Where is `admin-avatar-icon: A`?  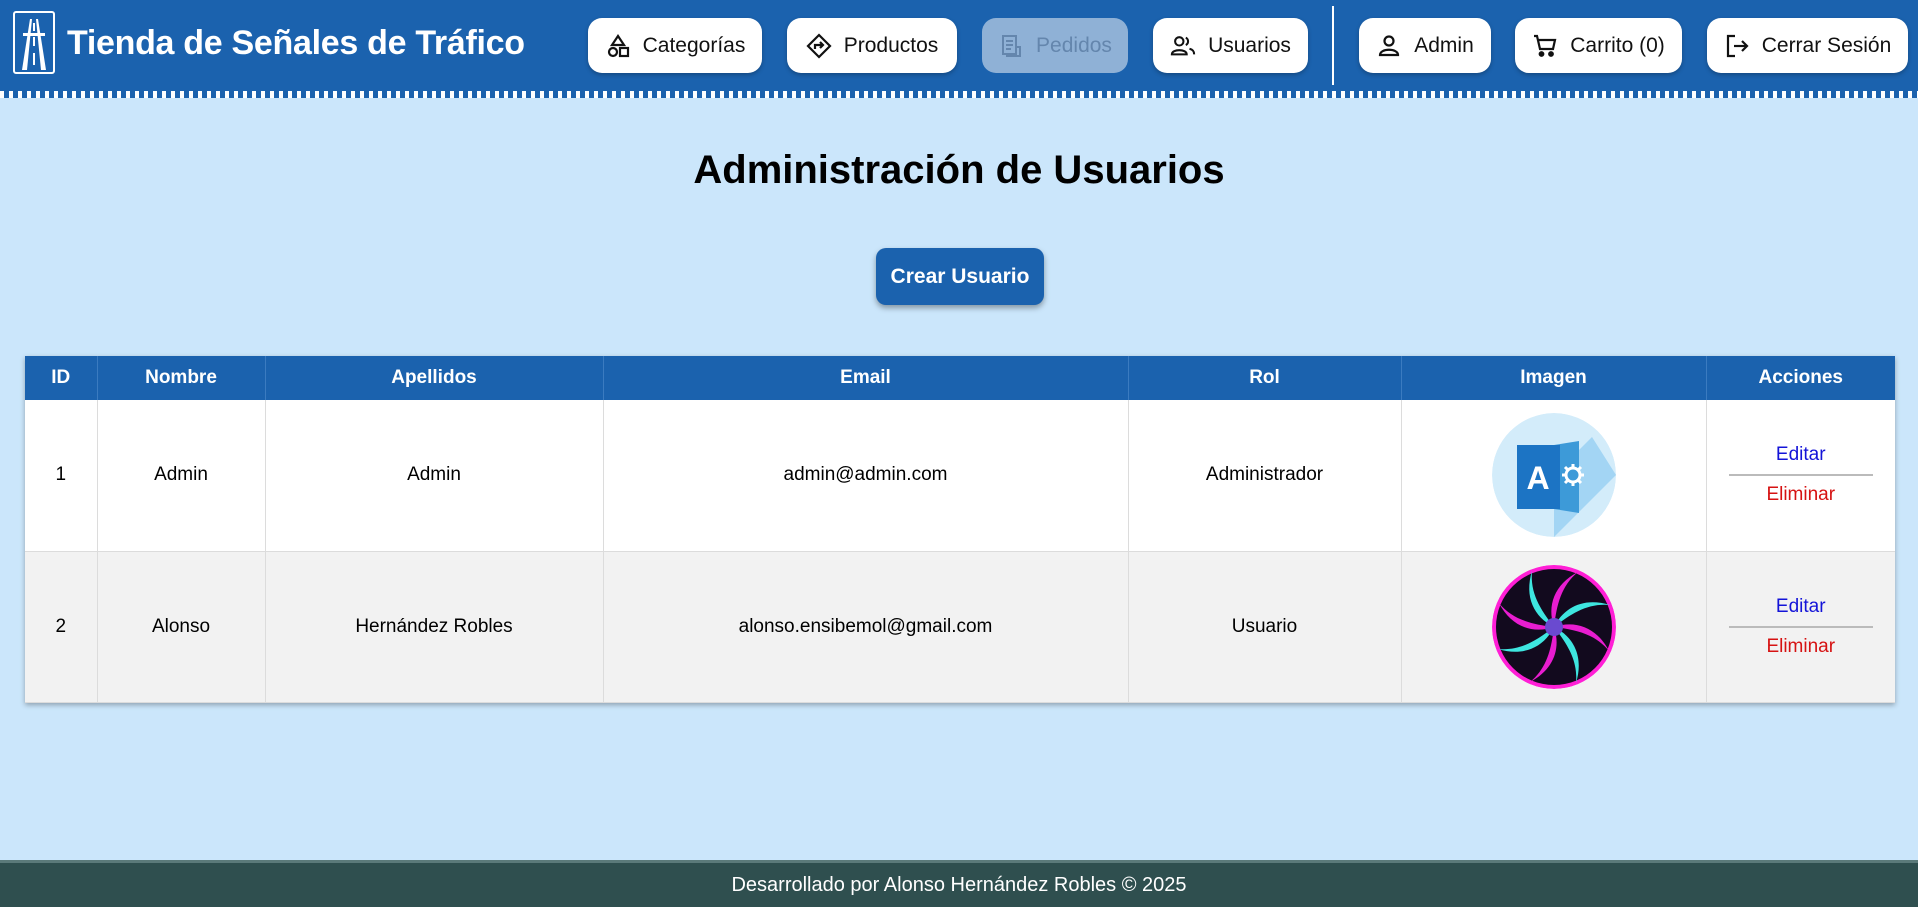 admin-avatar-icon: A is located at coordinates (1553, 475).